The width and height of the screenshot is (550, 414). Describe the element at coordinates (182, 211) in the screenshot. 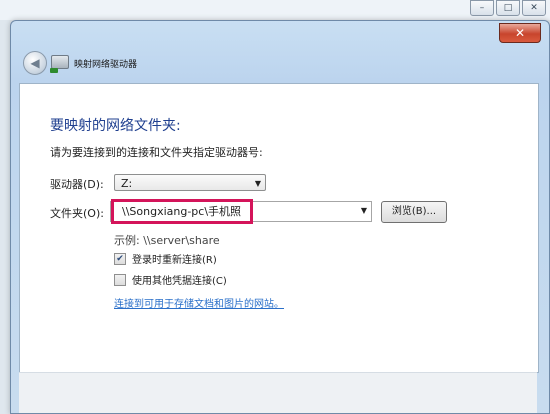

I see `folder-input: \\Songxiang-pc\手机照` at that location.